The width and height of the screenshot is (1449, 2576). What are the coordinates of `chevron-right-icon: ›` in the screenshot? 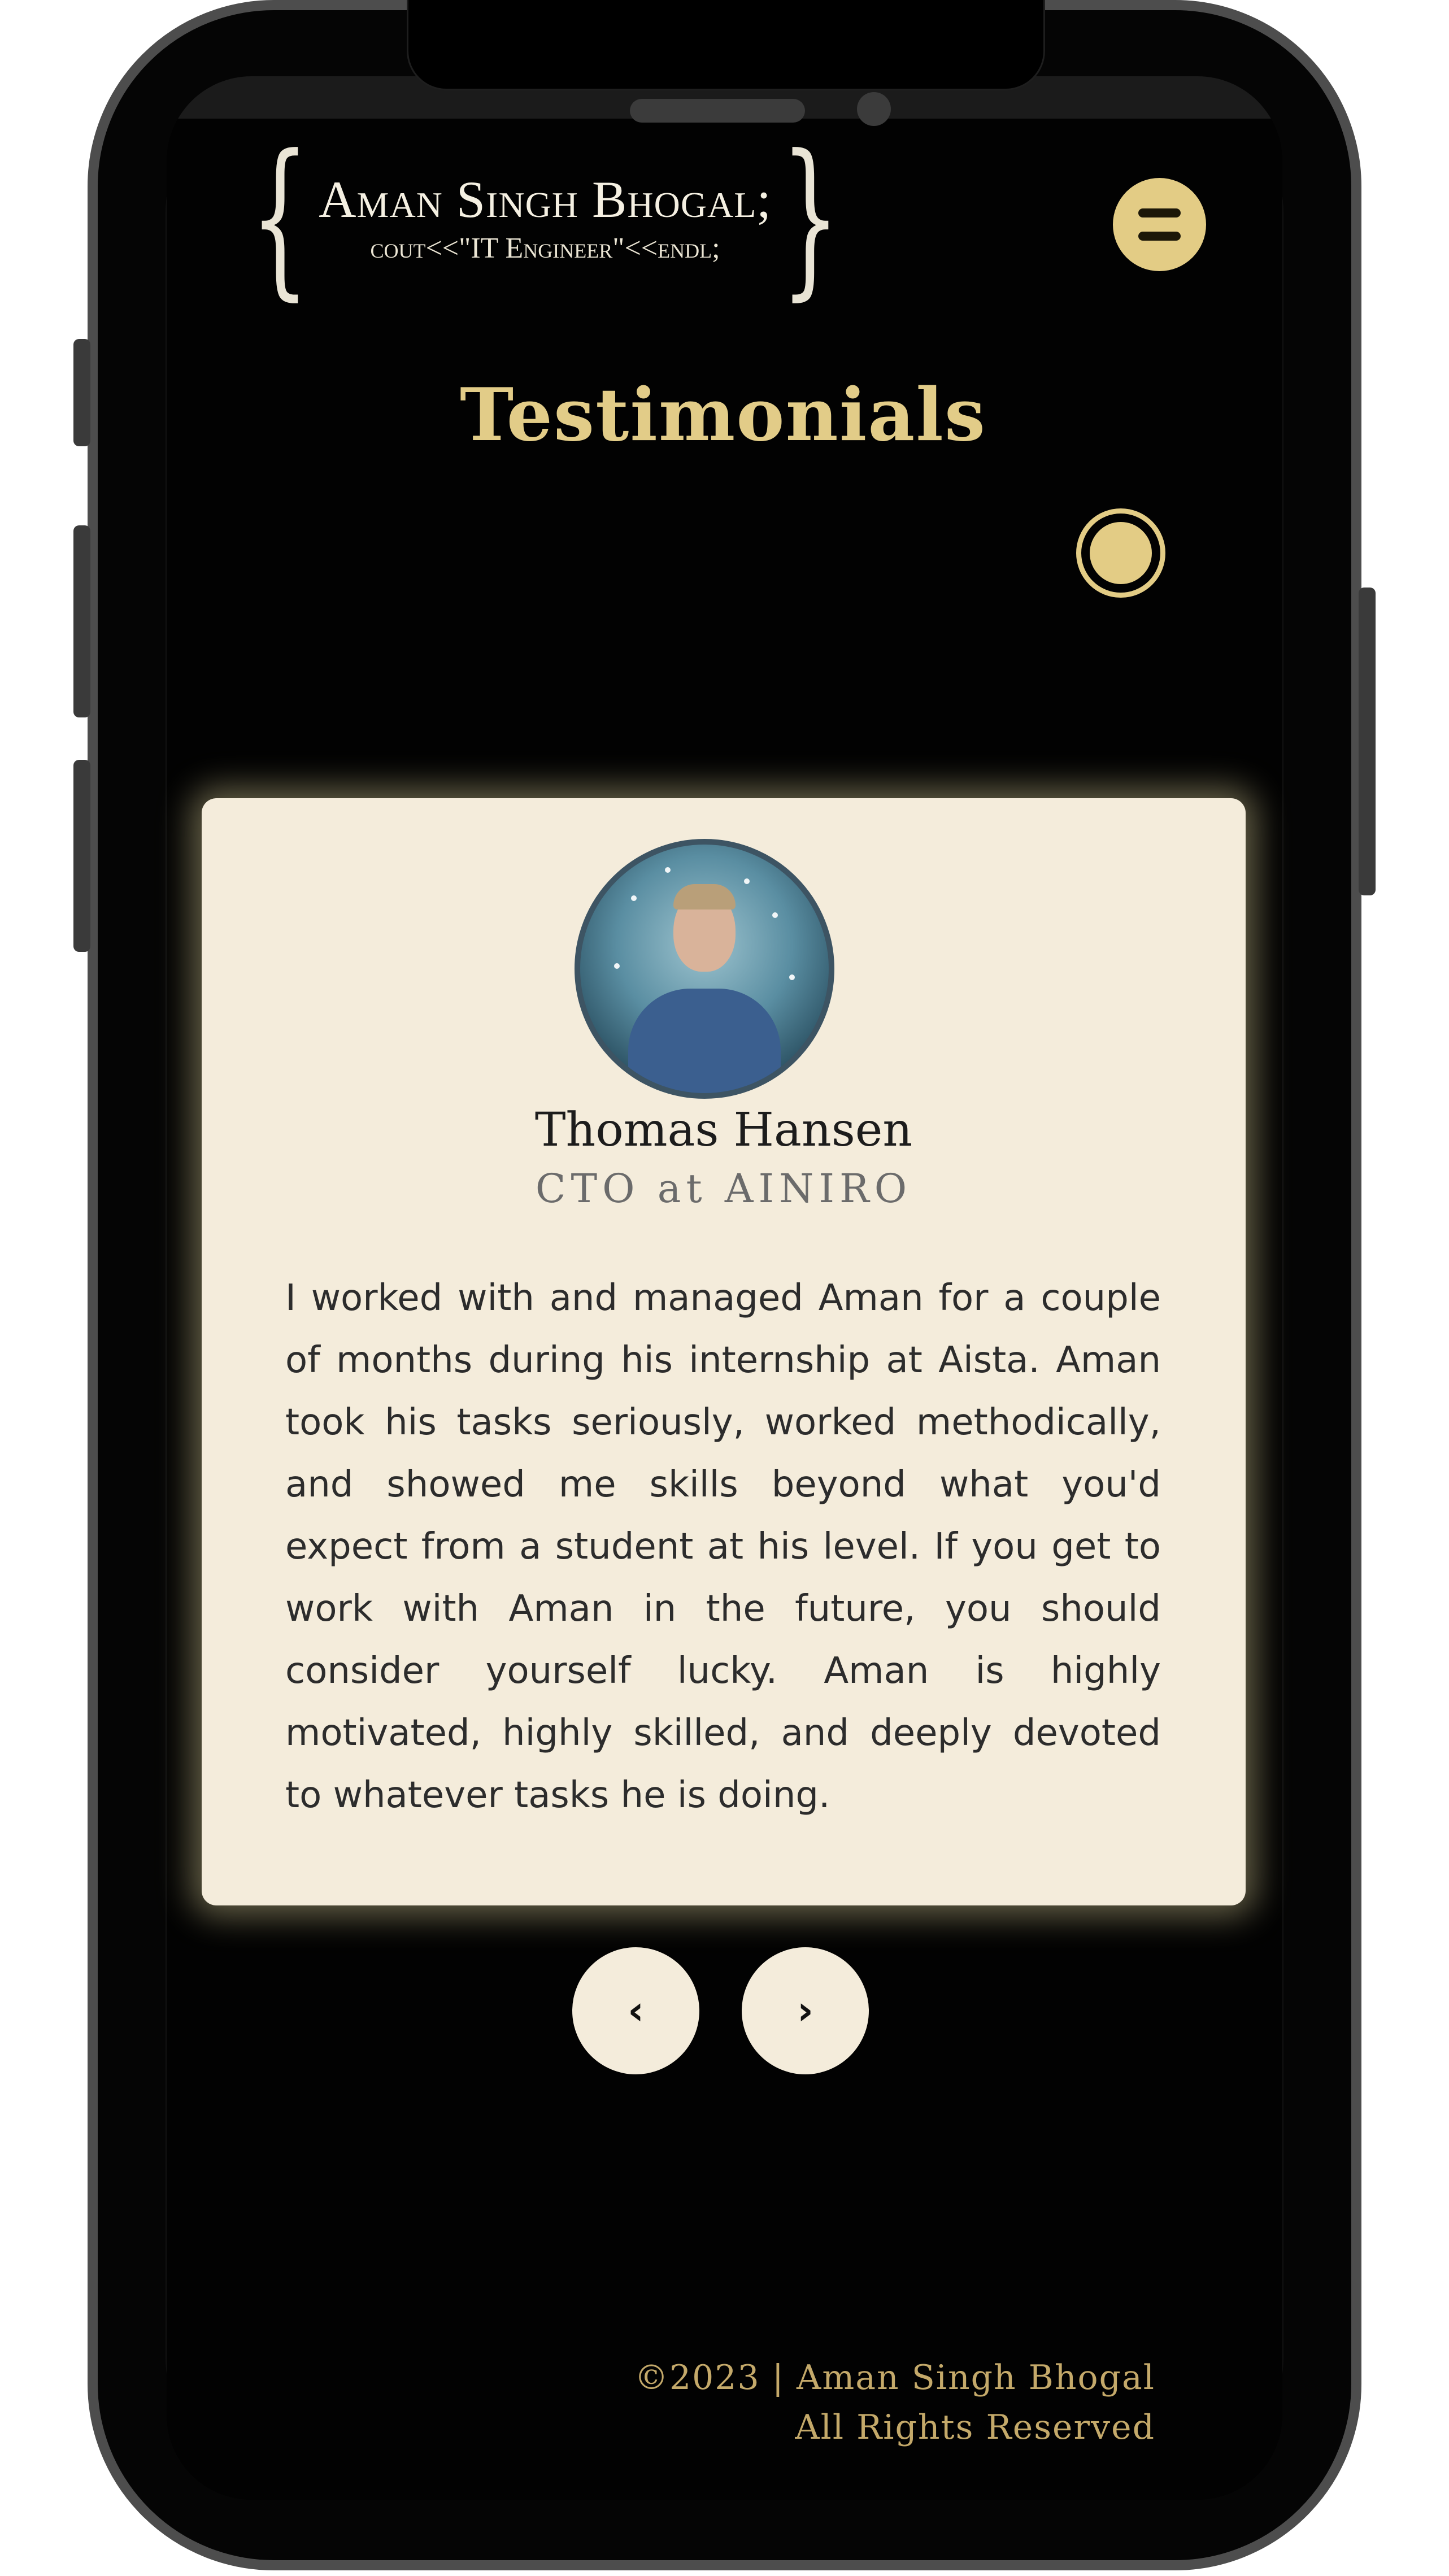 It's located at (805, 2010).